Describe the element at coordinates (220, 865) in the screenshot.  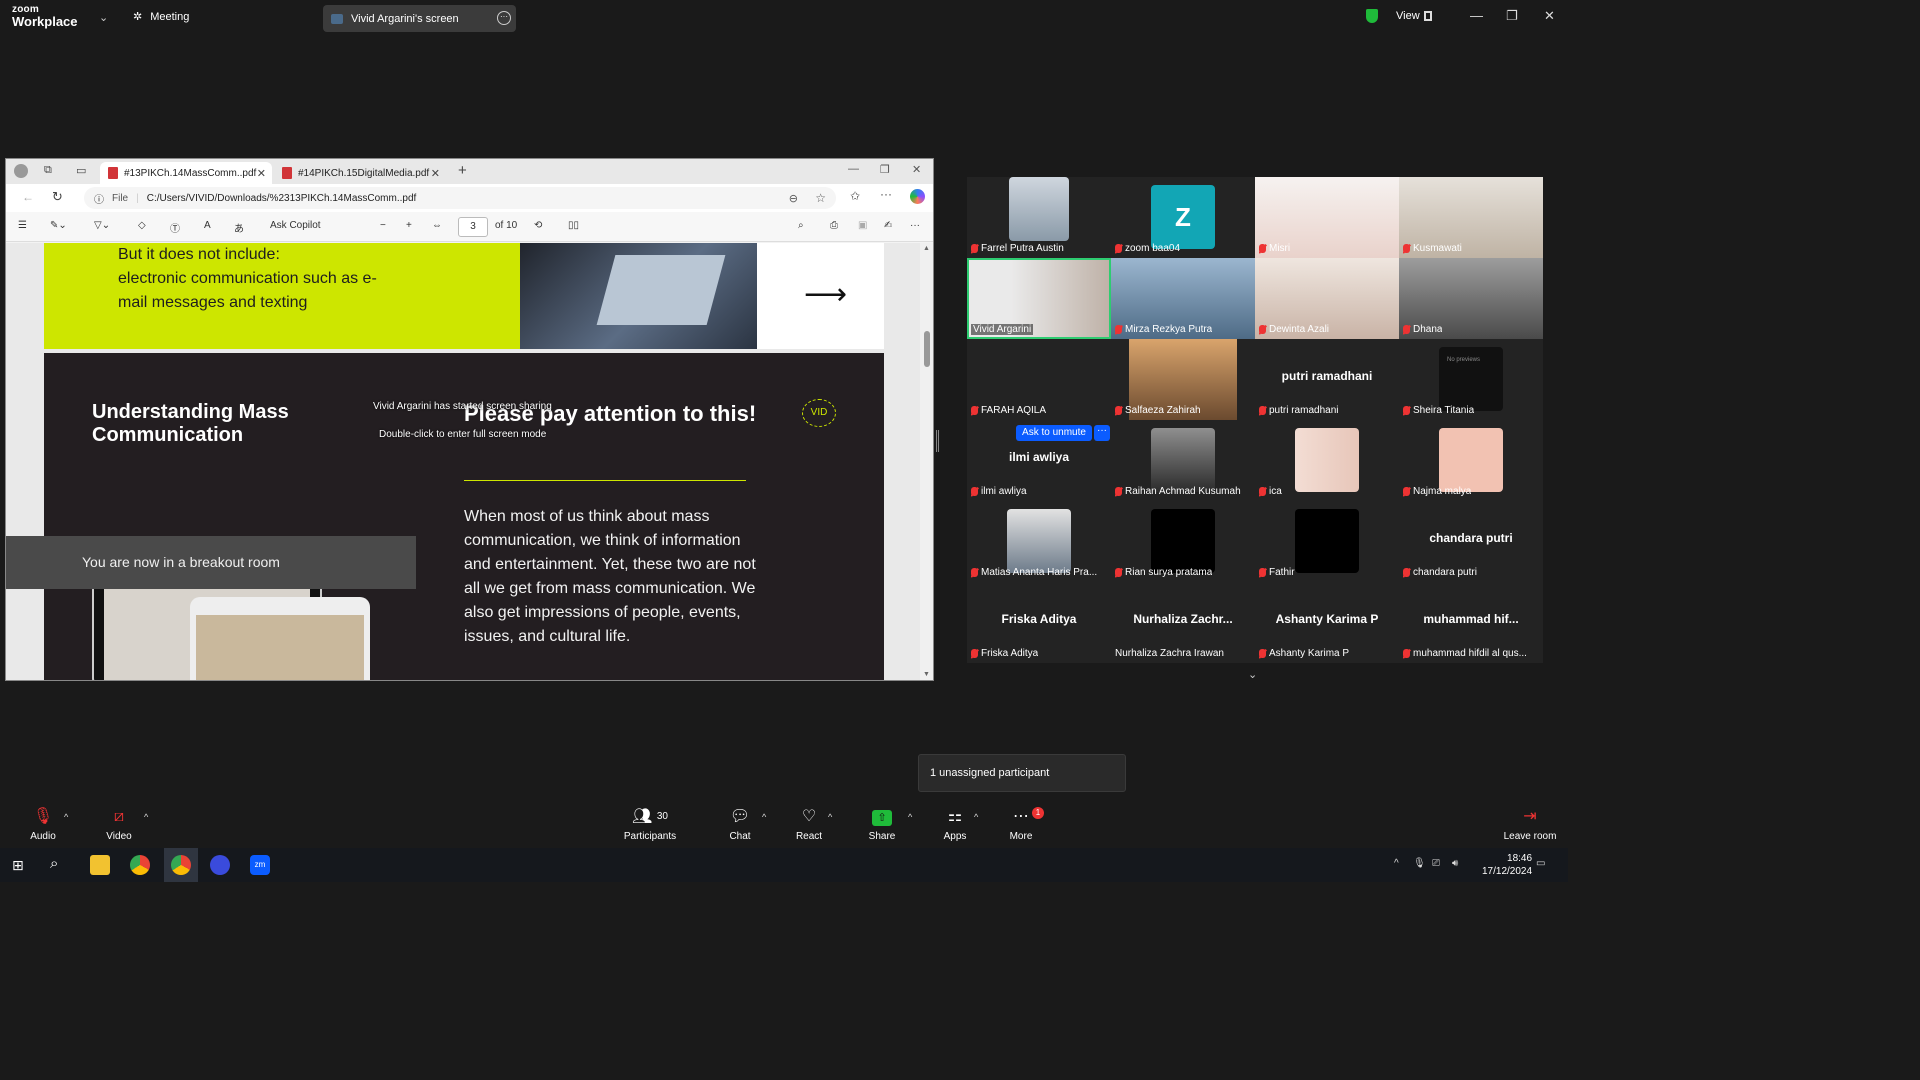
I see `browser-app-icon` at that location.